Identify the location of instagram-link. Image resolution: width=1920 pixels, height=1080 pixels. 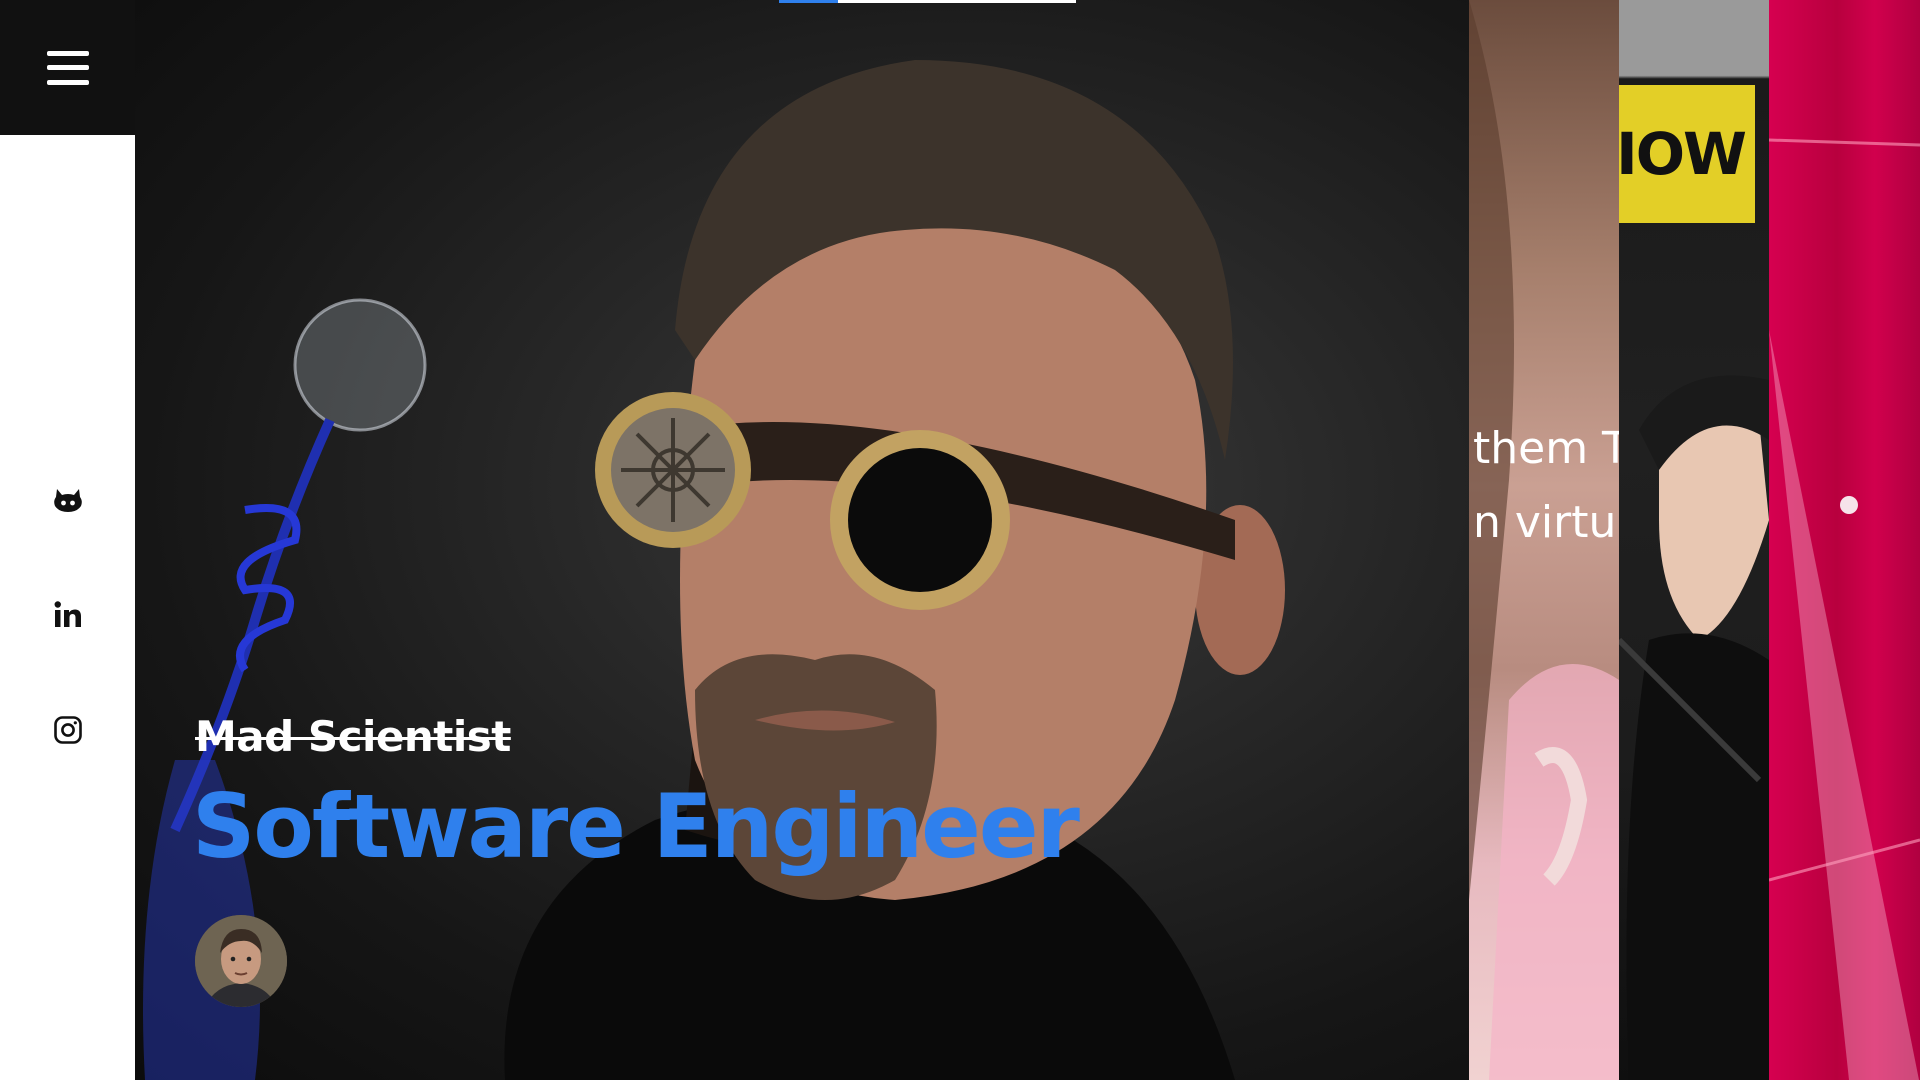
(67, 730).